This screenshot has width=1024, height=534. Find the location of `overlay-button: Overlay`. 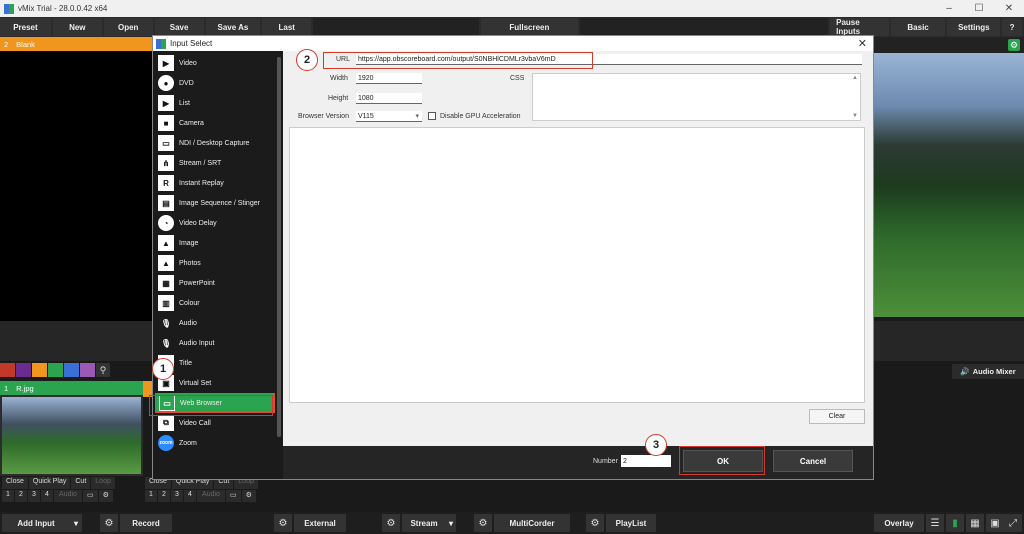

overlay-button: Overlay is located at coordinates (899, 523).